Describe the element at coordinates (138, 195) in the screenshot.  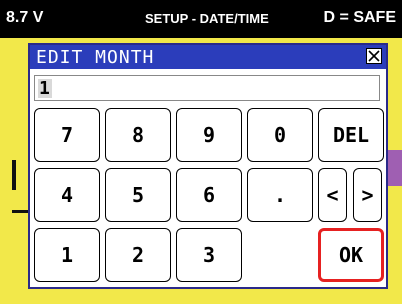
I see `key-5: 5` at that location.